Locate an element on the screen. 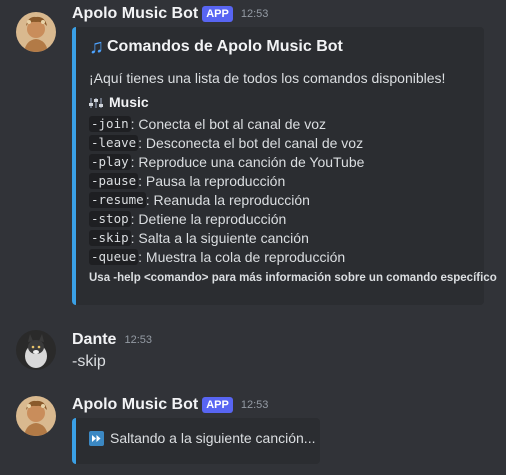 This screenshot has height=475, width=506. command-row: -join : Conecta el bot al canal de voz is located at coordinates (226, 123).